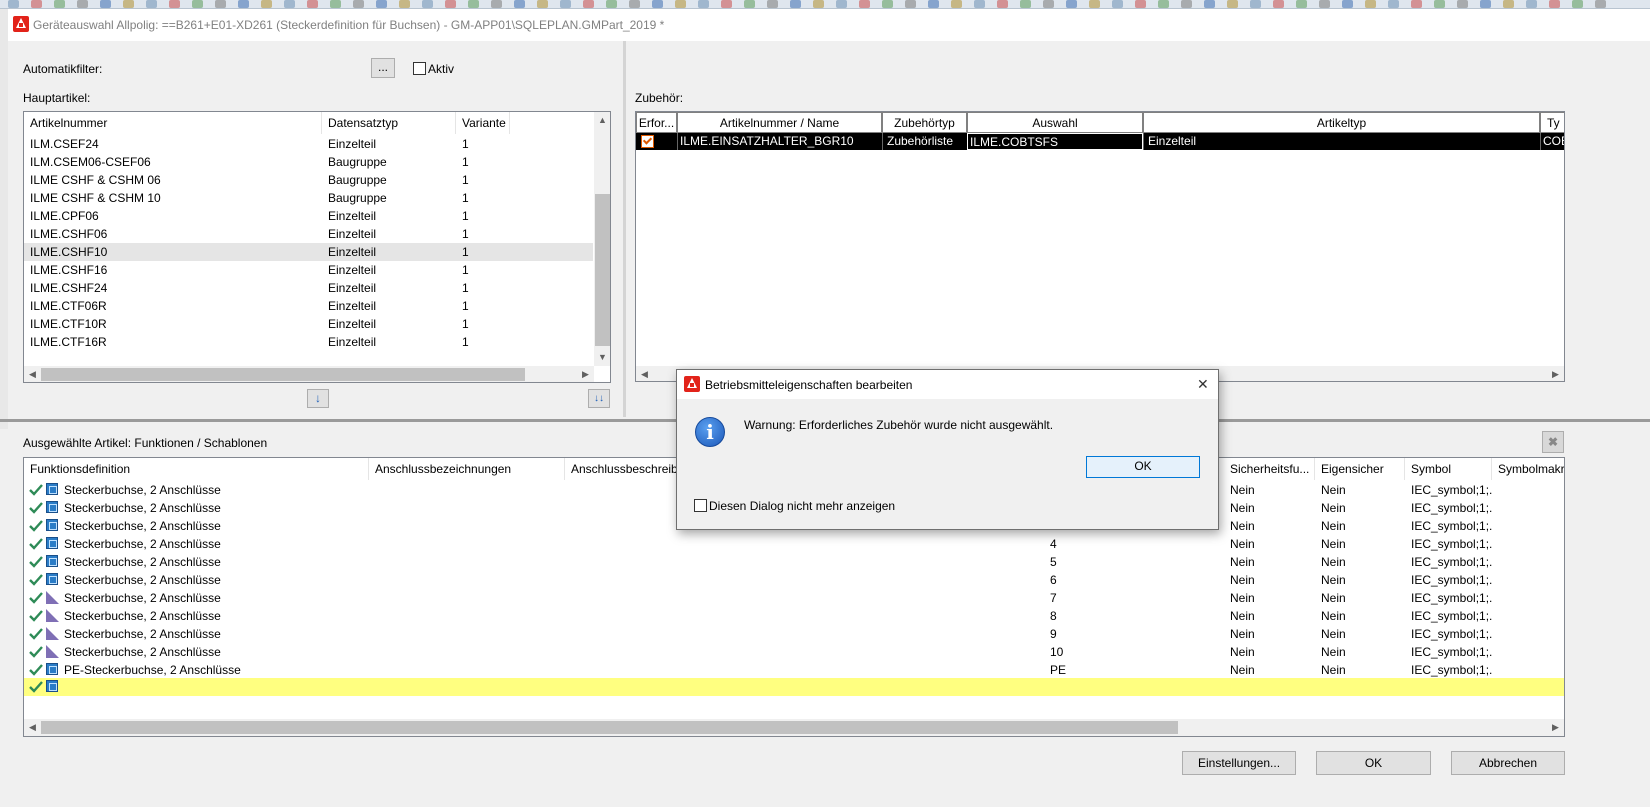 The image size is (1650, 807). What do you see at coordinates (308, 180) in the screenshot?
I see `table-row: ILME CSHF & CSHM 06 Baugruppe 1` at bounding box center [308, 180].